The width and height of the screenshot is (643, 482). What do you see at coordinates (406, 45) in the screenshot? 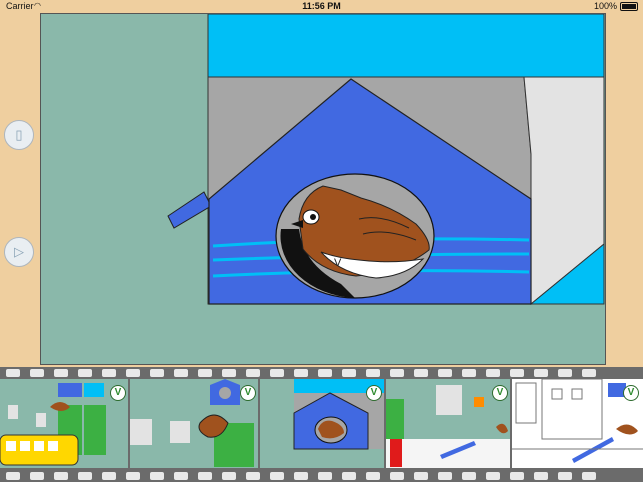
I see `sky-band` at bounding box center [406, 45].